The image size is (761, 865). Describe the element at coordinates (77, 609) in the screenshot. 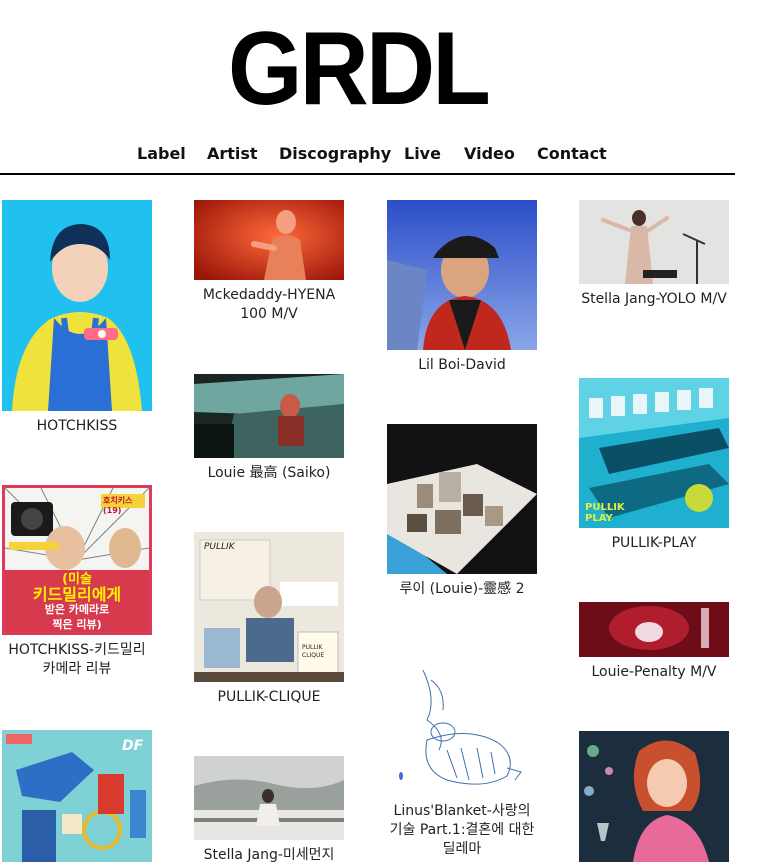

I see `overlay-line: 받은 카메라로` at that location.